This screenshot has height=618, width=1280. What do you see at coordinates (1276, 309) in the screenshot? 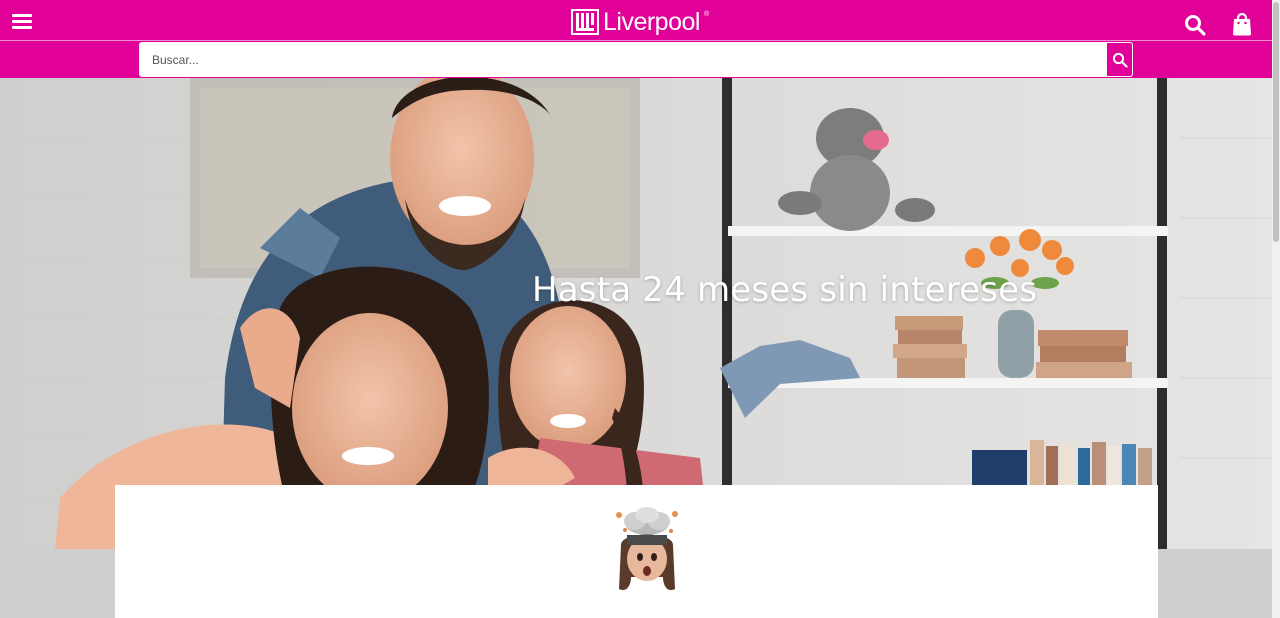
I see `page-scrollbar` at bounding box center [1276, 309].